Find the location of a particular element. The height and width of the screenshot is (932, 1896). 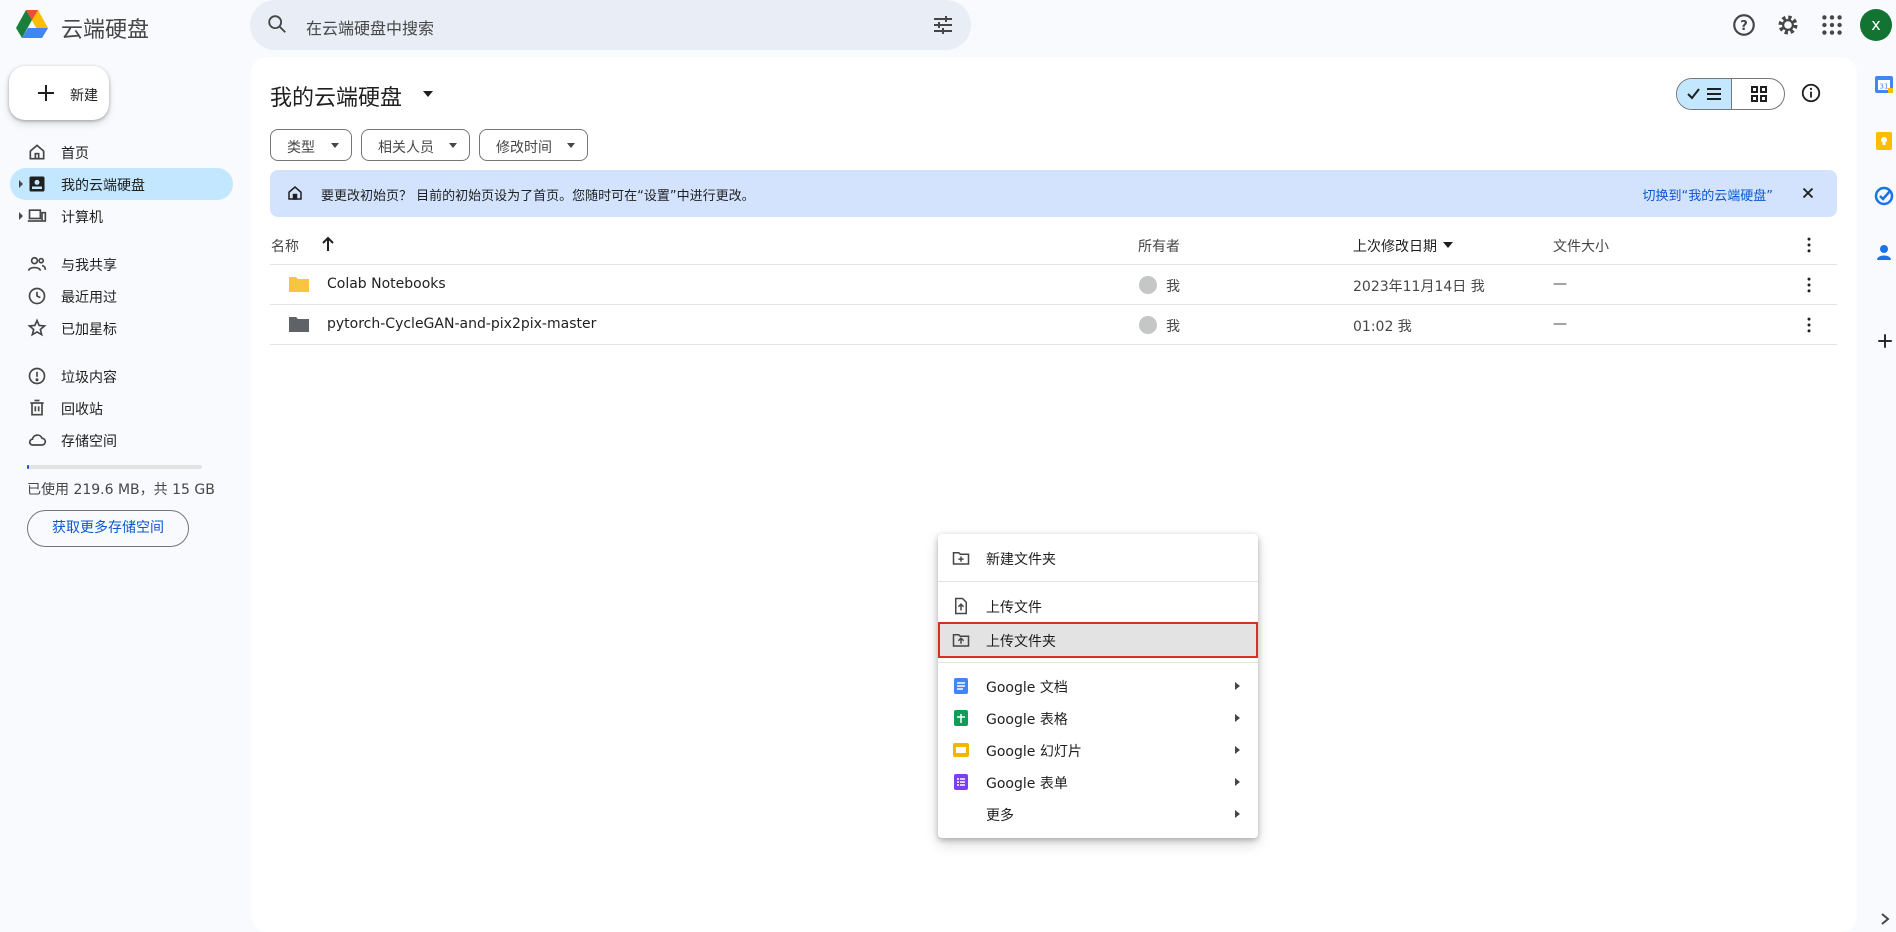

filter-people-chip: 相关人员 is located at coordinates (415, 145).